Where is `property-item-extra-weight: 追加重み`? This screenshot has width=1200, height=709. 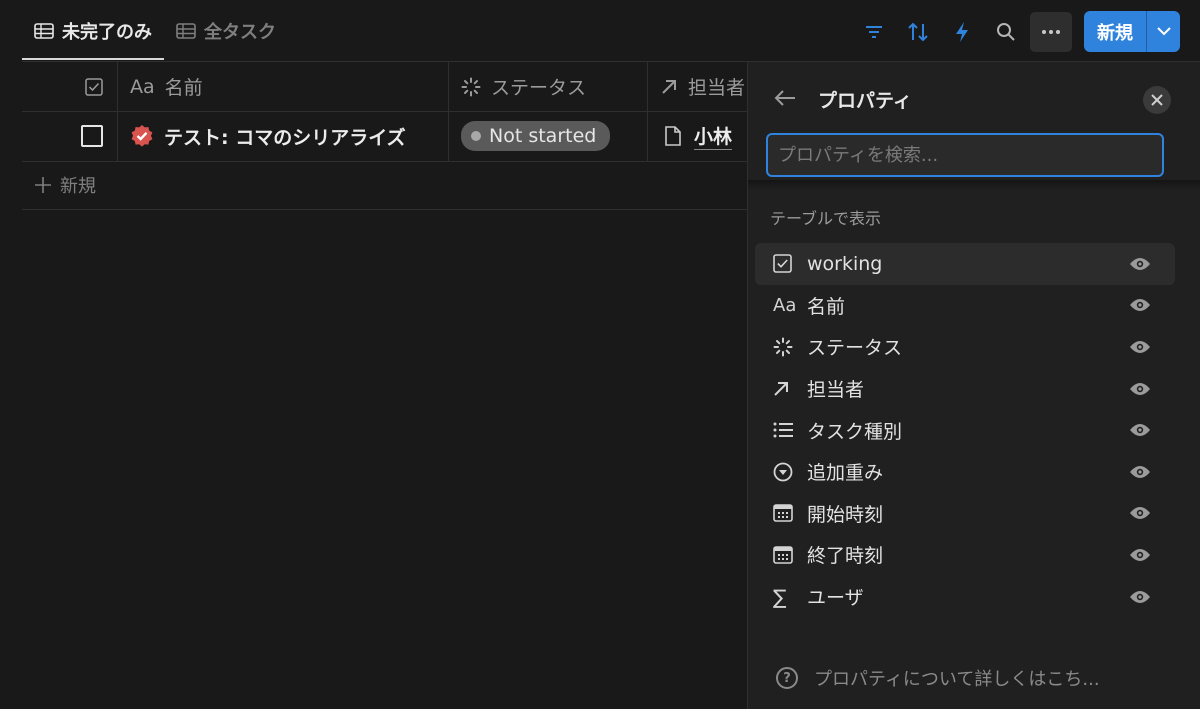 property-item-extra-weight: 追加重み is located at coordinates (965, 472).